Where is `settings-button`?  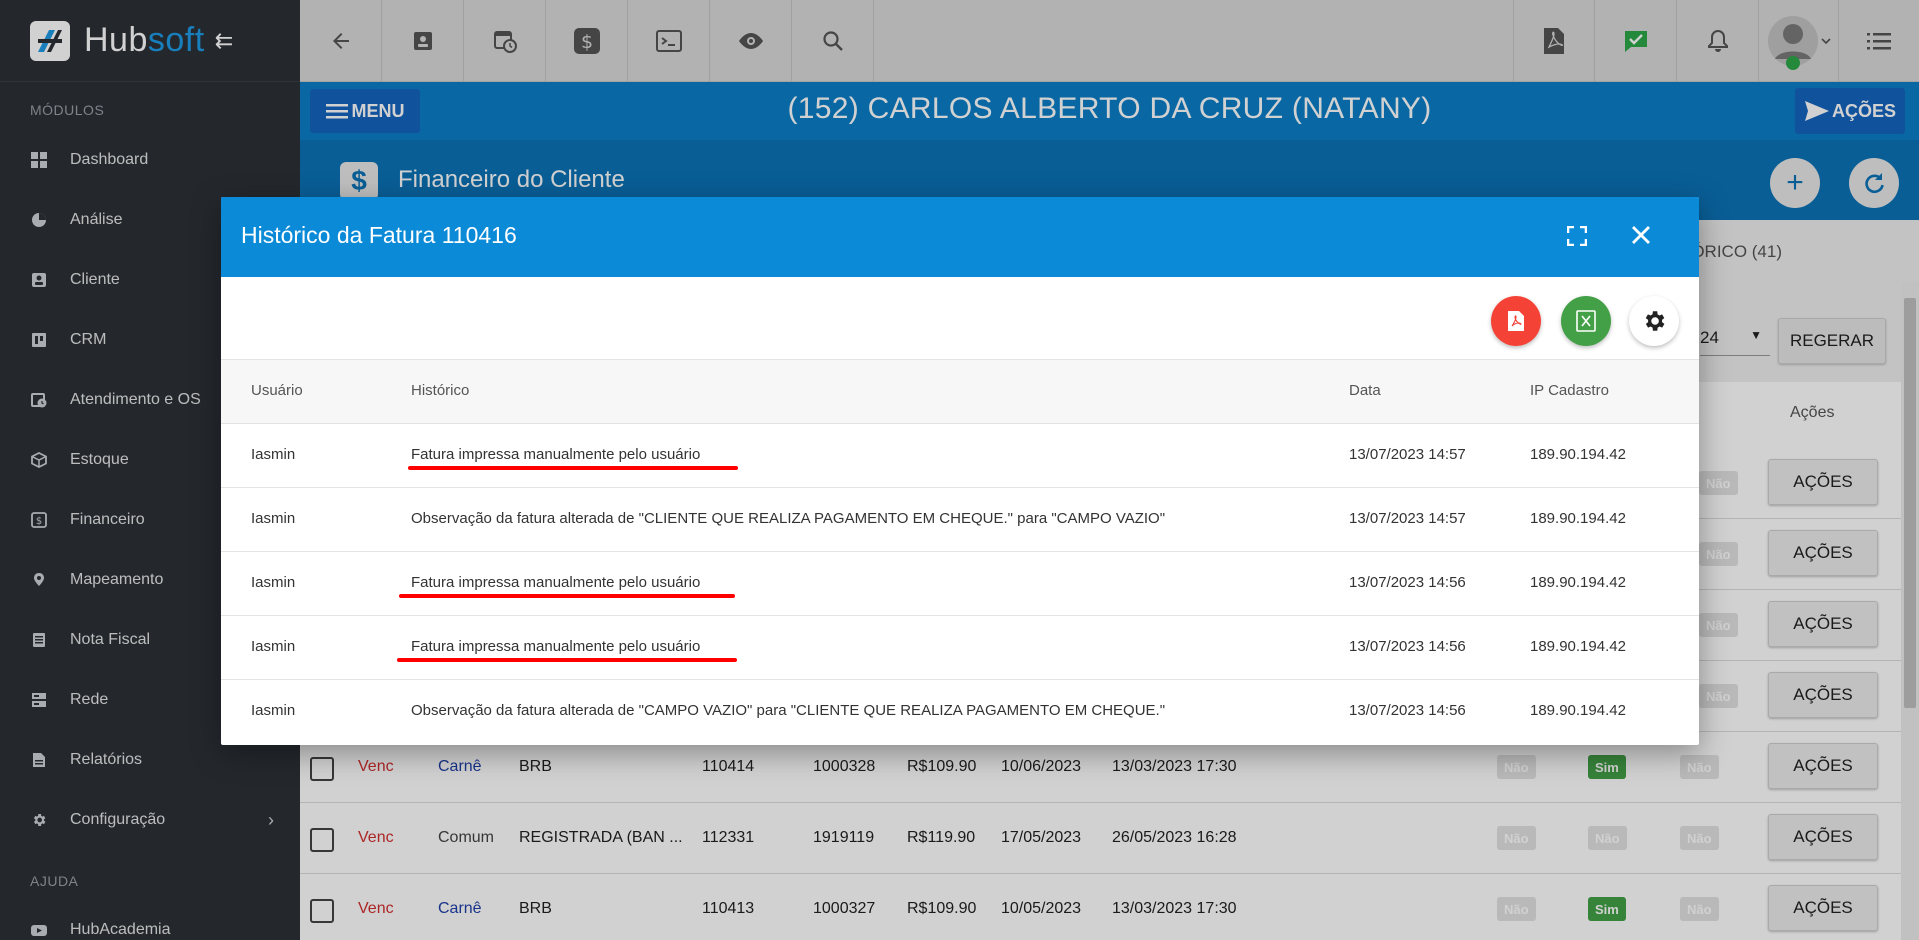 settings-button is located at coordinates (1654, 321).